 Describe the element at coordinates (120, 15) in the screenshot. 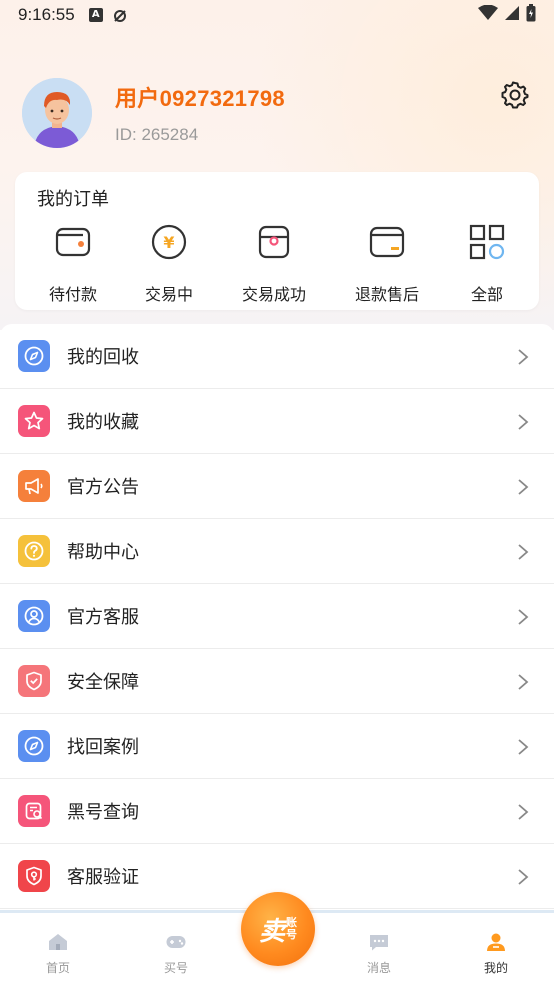

I see `no-sync-icon` at that location.